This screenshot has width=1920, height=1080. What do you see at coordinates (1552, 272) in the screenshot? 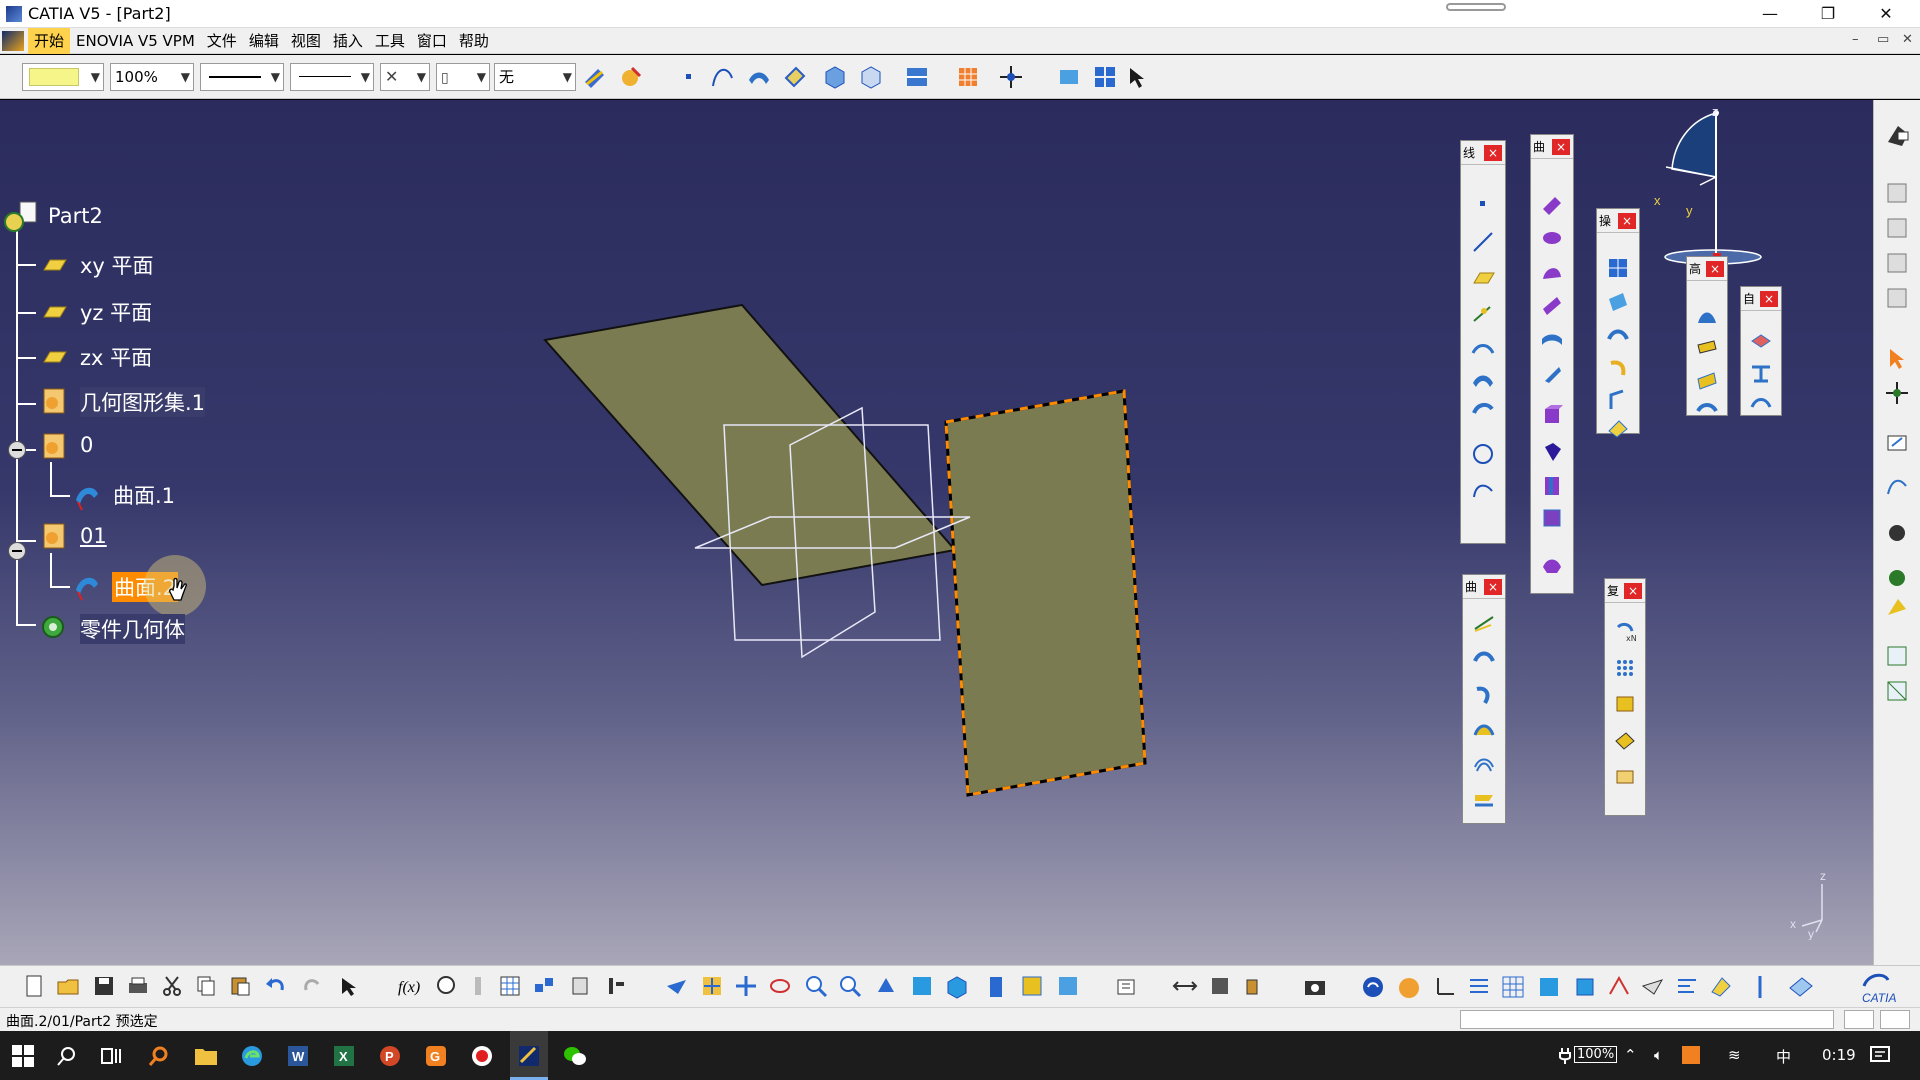
I see `sphere-icon` at bounding box center [1552, 272].